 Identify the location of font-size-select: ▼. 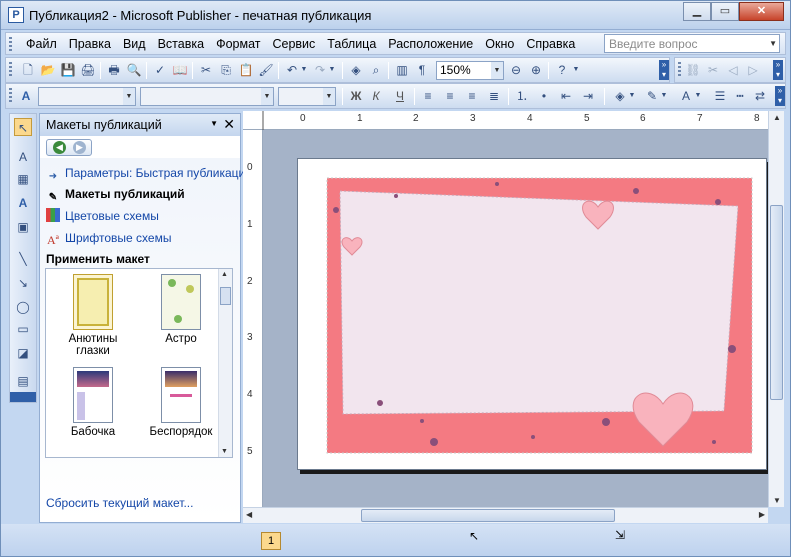
(307, 96).